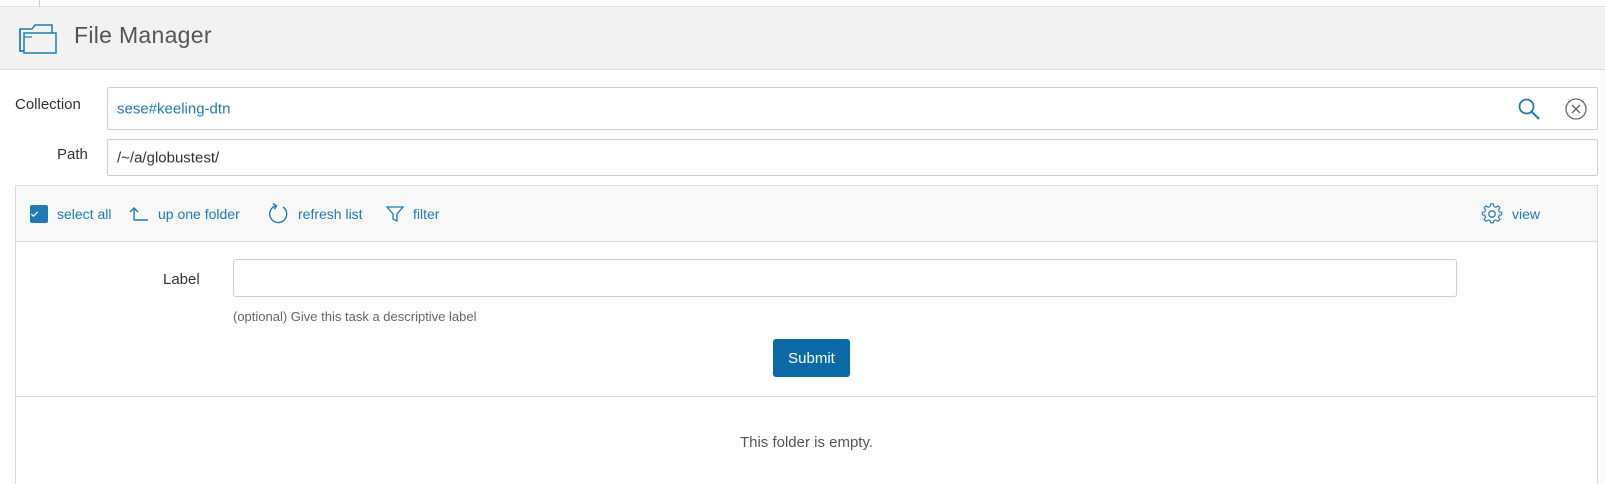 The image size is (1605, 484). I want to click on select-all-label: select all, so click(84, 214).